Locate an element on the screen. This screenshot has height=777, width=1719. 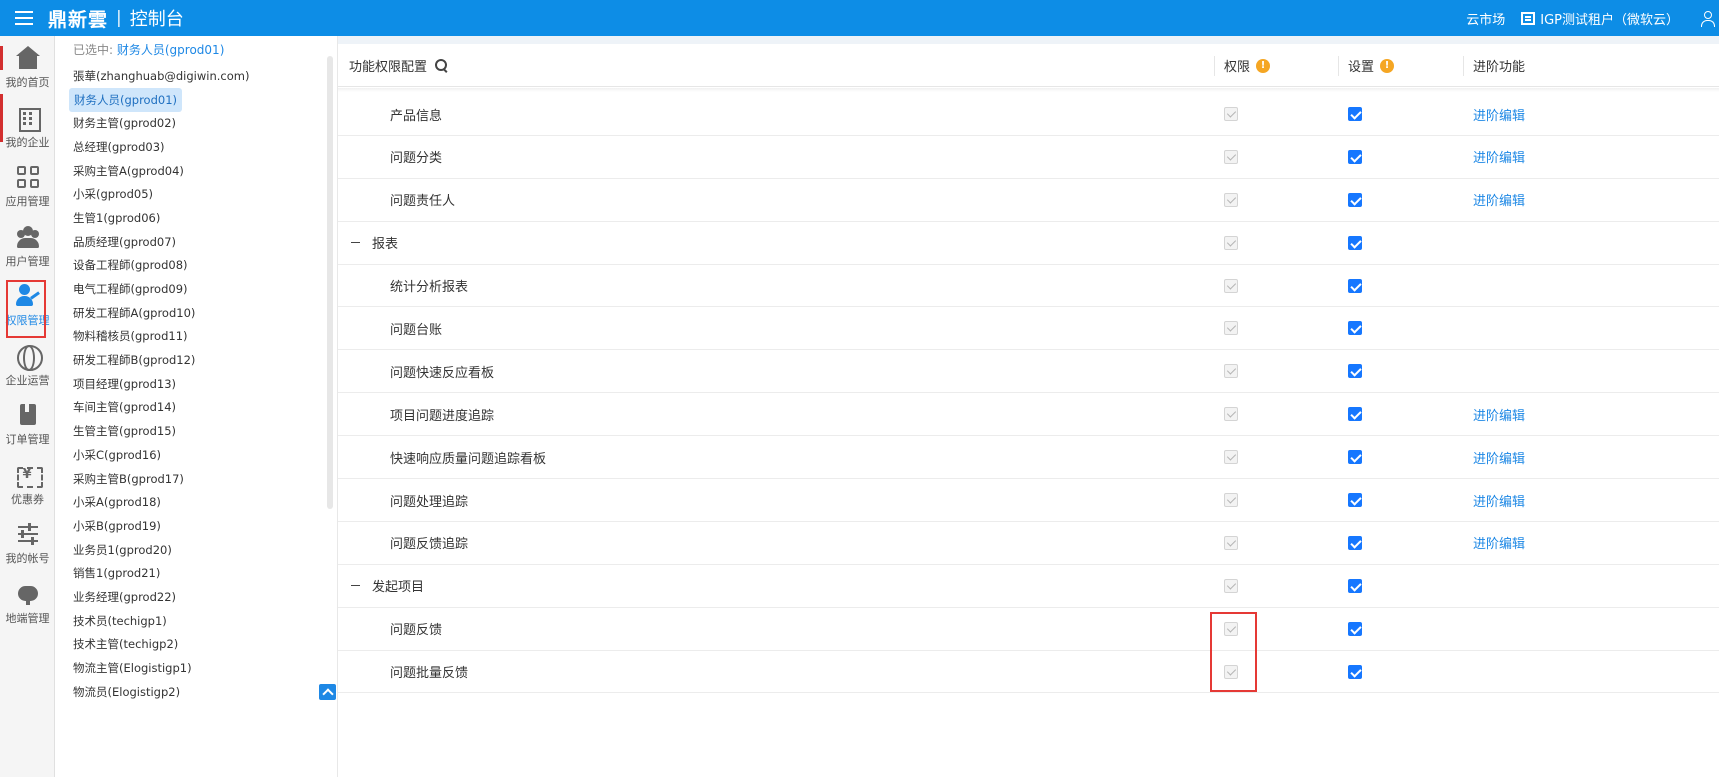
tenant-switcher: IGP测试租户（微软云） is located at coordinates (1600, 18).